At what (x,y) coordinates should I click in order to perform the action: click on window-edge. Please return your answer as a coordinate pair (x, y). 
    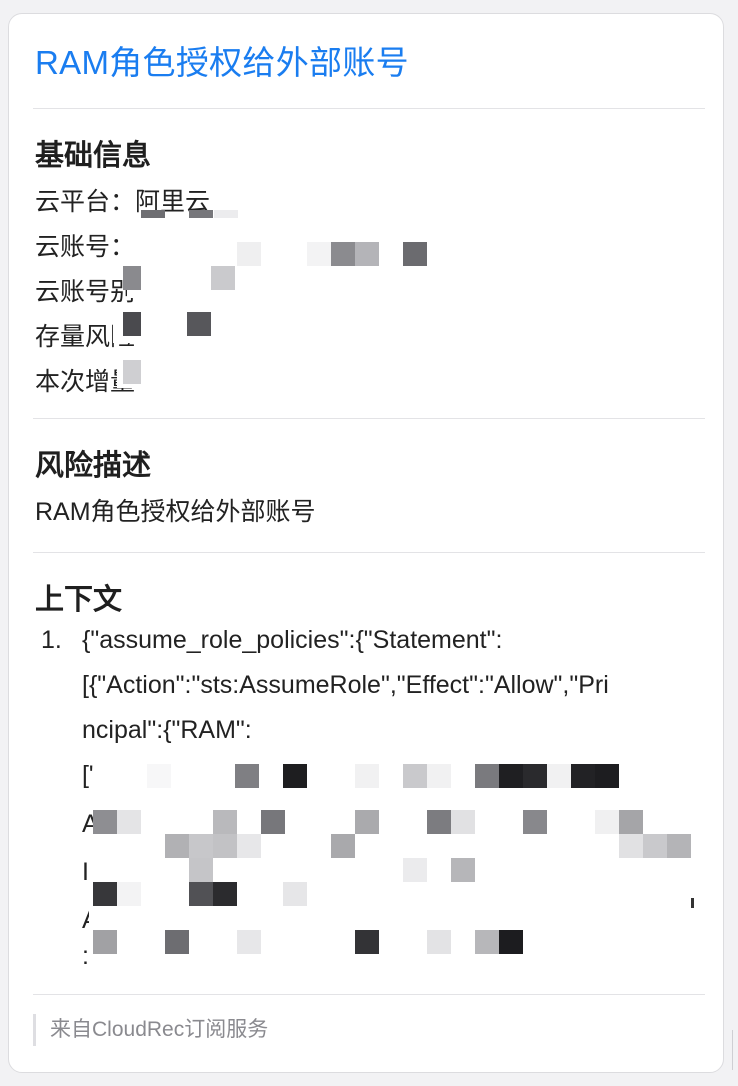
    Looking at the image, I should click on (735, 1050).